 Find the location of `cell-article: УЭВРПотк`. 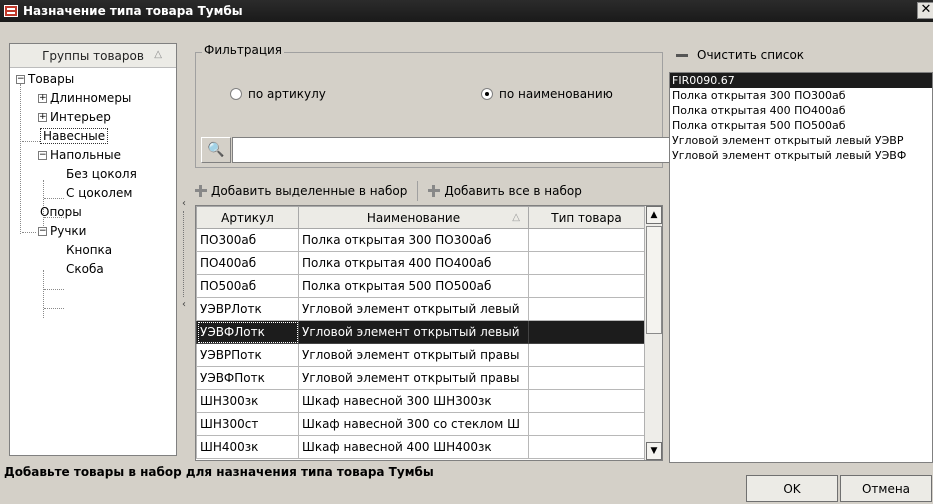

cell-article: УЭВРПотк is located at coordinates (247, 355).